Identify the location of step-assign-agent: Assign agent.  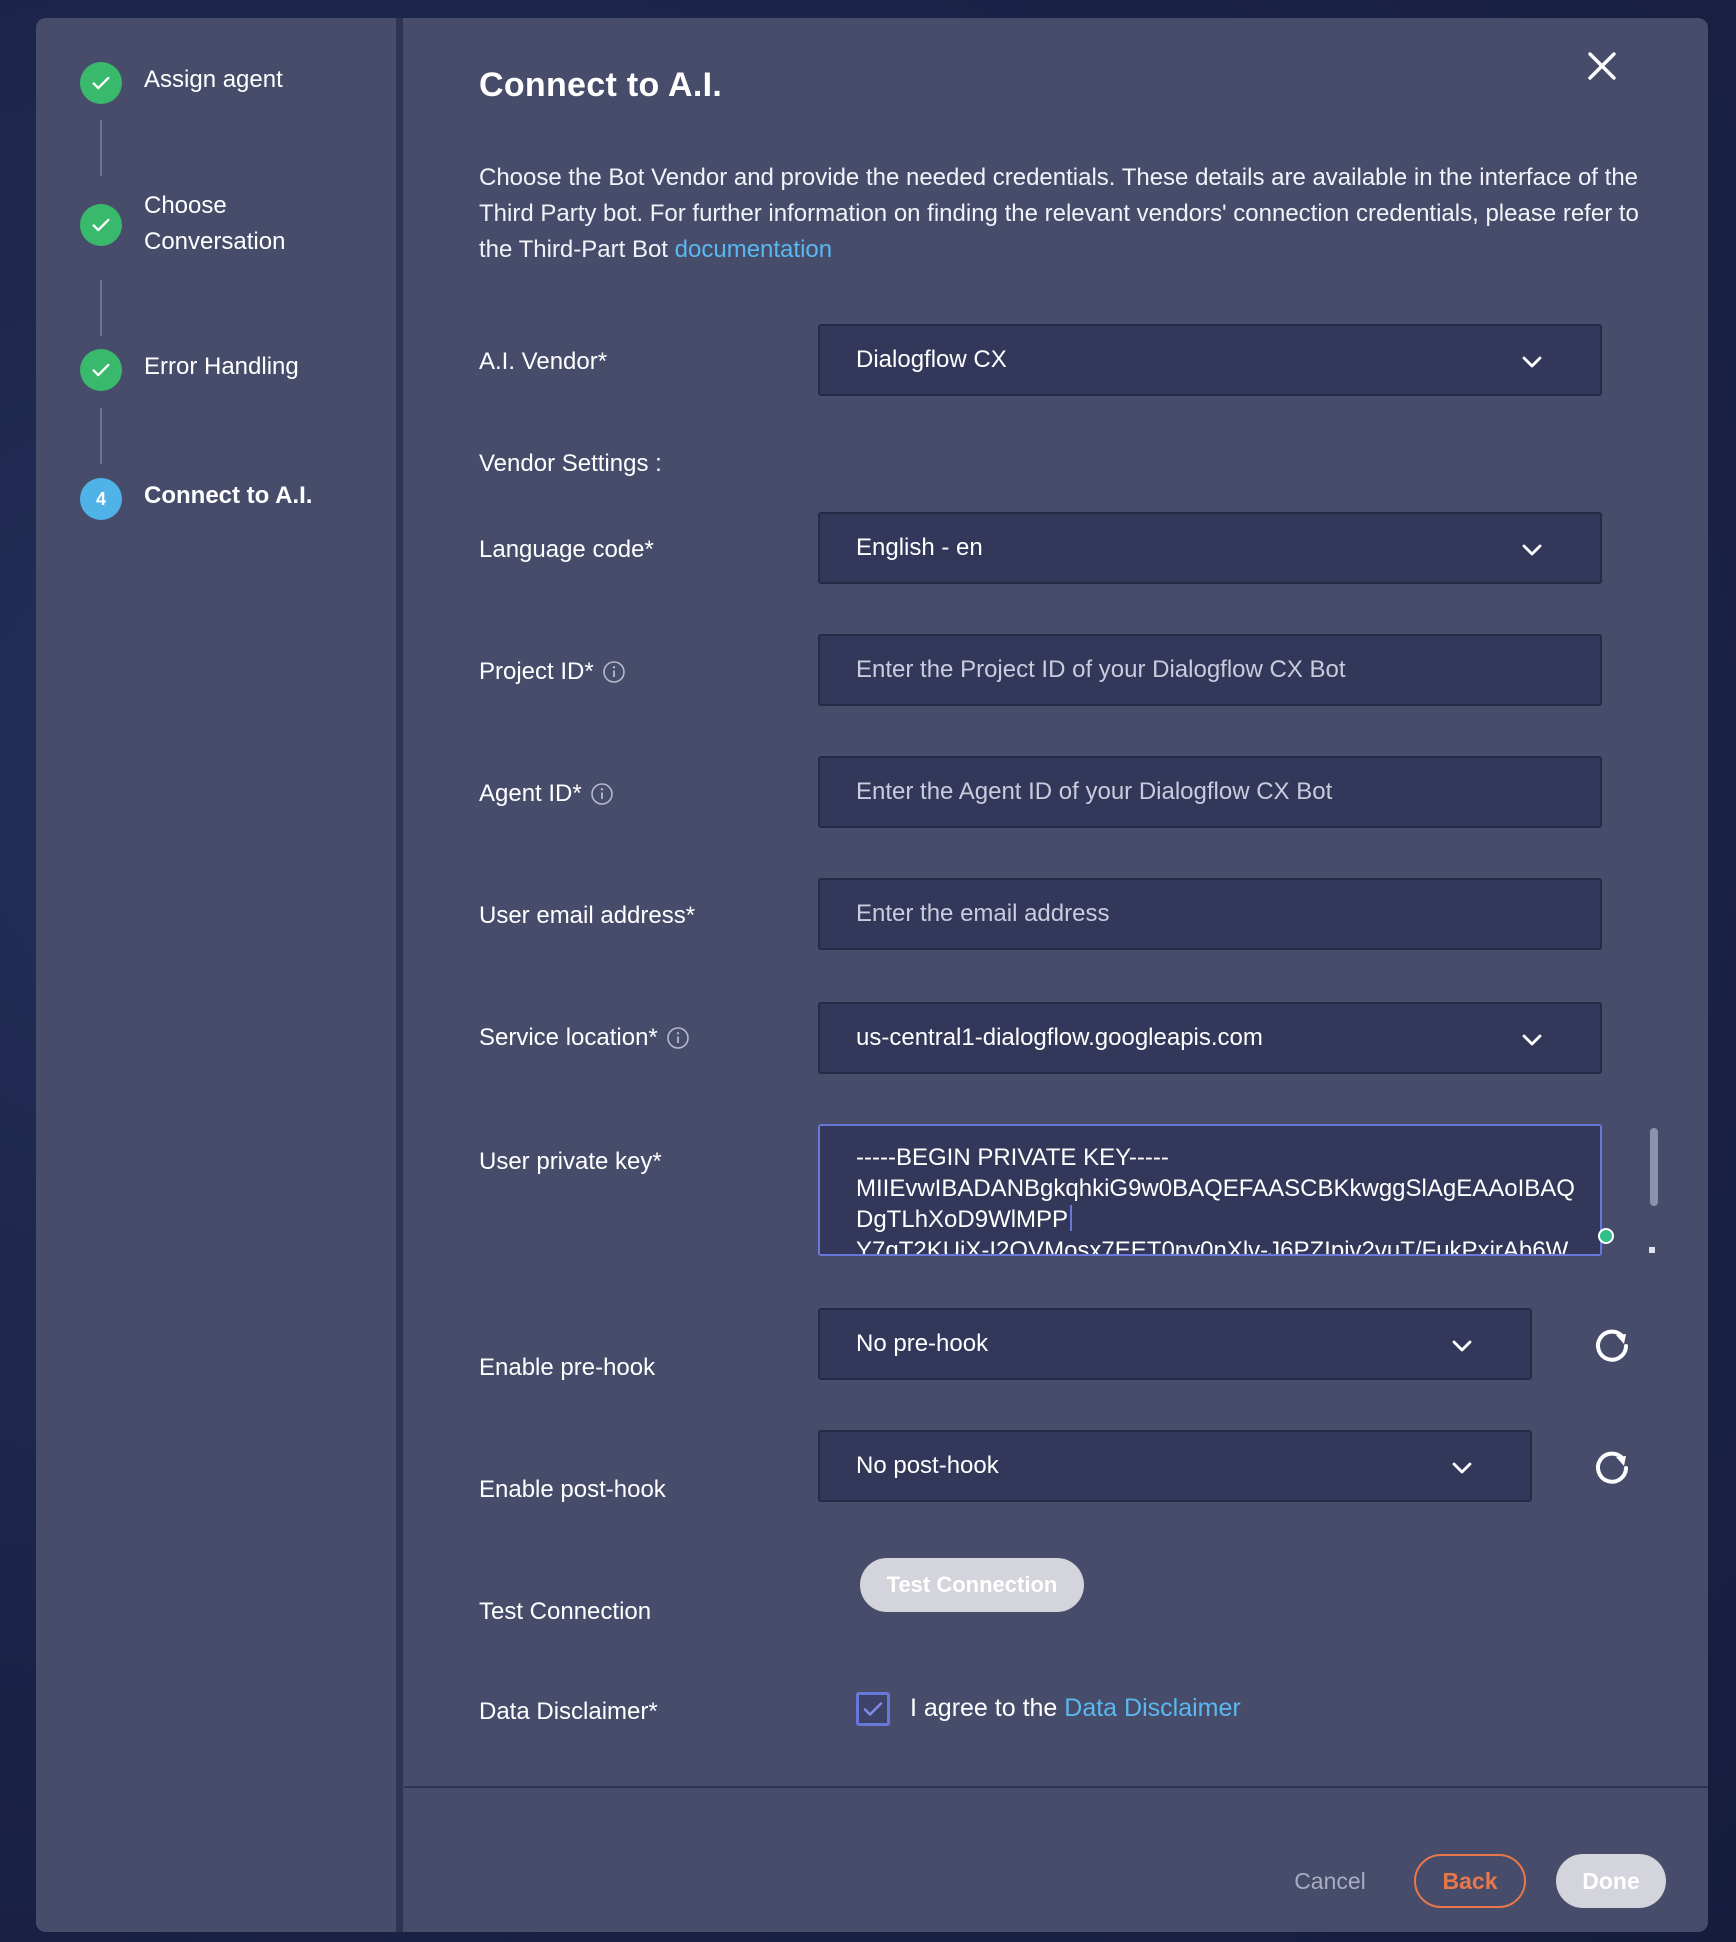
(181, 83).